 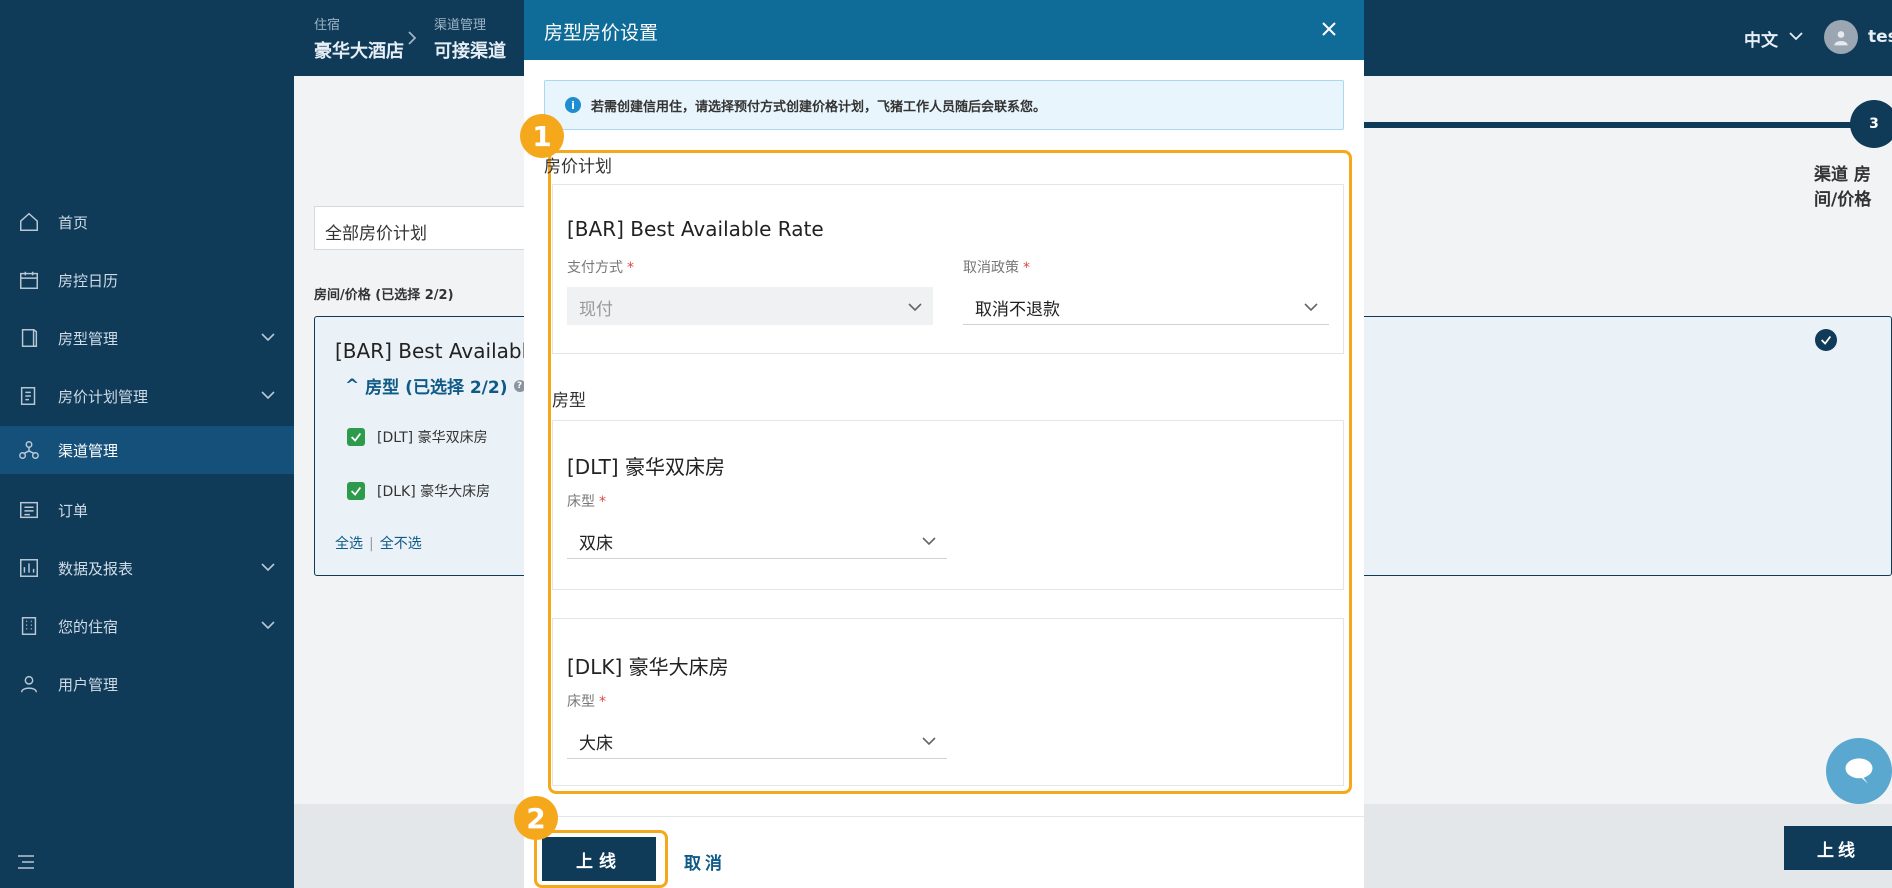 What do you see at coordinates (88, 338) in the screenshot?
I see `sidebar-item-label: 房型管理` at bounding box center [88, 338].